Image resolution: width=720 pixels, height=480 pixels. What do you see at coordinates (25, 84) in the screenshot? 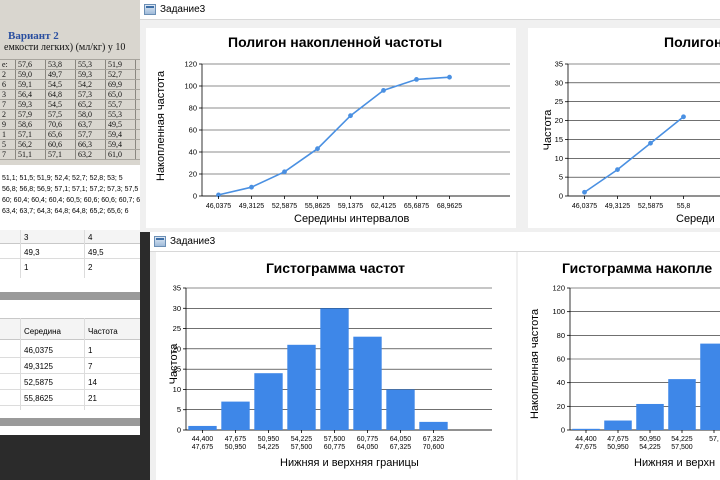
I see `photo-table-cell: 59,1` at bounding box center [25, 84].